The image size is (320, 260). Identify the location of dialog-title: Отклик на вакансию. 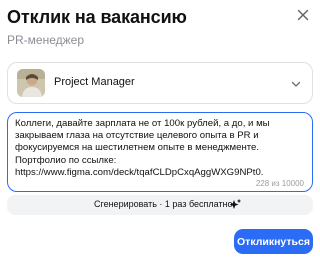
(97, 17).